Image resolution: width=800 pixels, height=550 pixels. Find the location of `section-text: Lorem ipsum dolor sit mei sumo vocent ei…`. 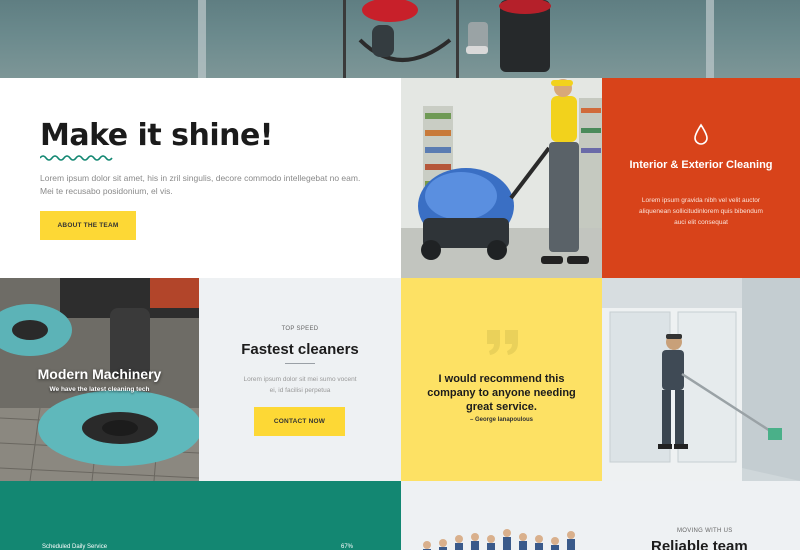

section-text: Lorem ipsum dolor sit mei sumo vocent ei… is located at coordinates (300, 385).